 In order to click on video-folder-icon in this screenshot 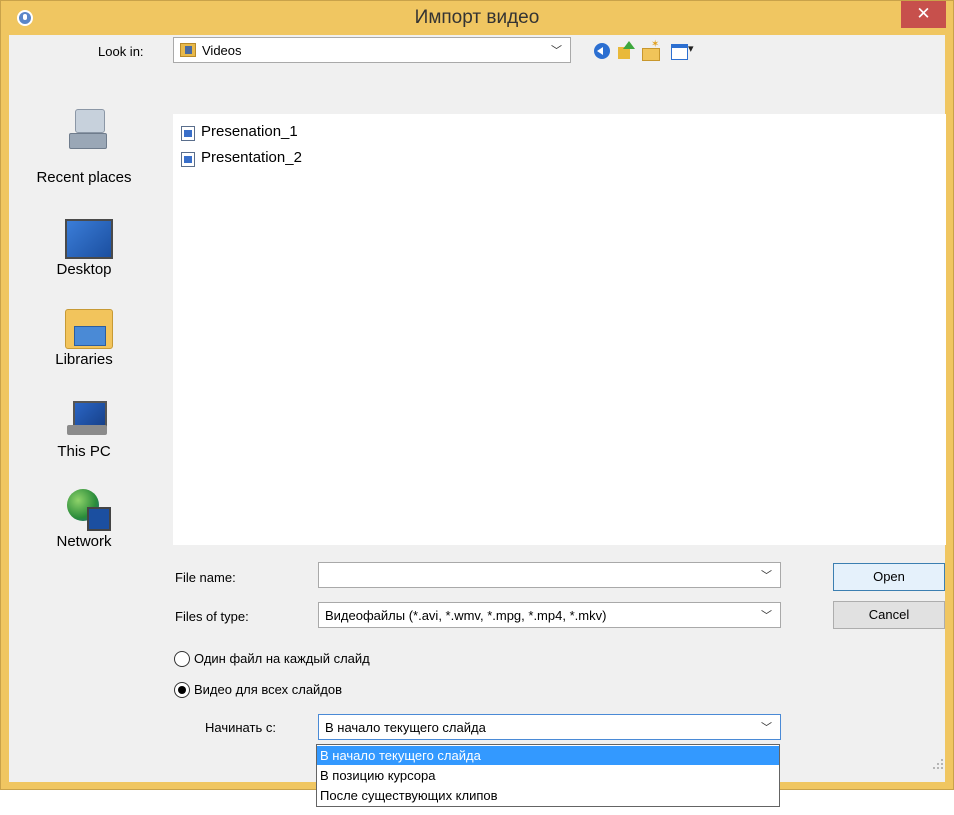, I will do `click(188, 50)`.